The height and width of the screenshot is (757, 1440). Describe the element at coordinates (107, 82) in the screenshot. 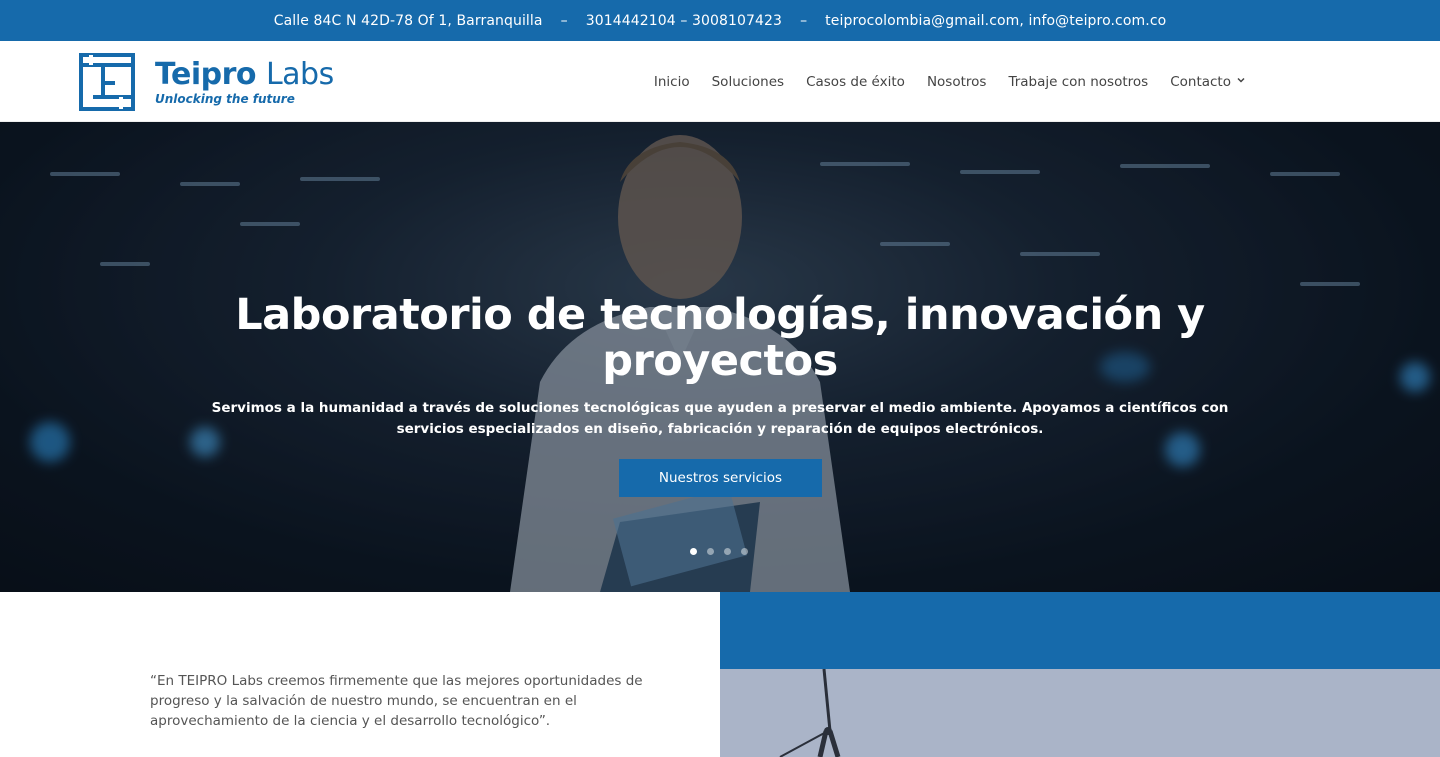

I see `logo-mark-icon` at that location.